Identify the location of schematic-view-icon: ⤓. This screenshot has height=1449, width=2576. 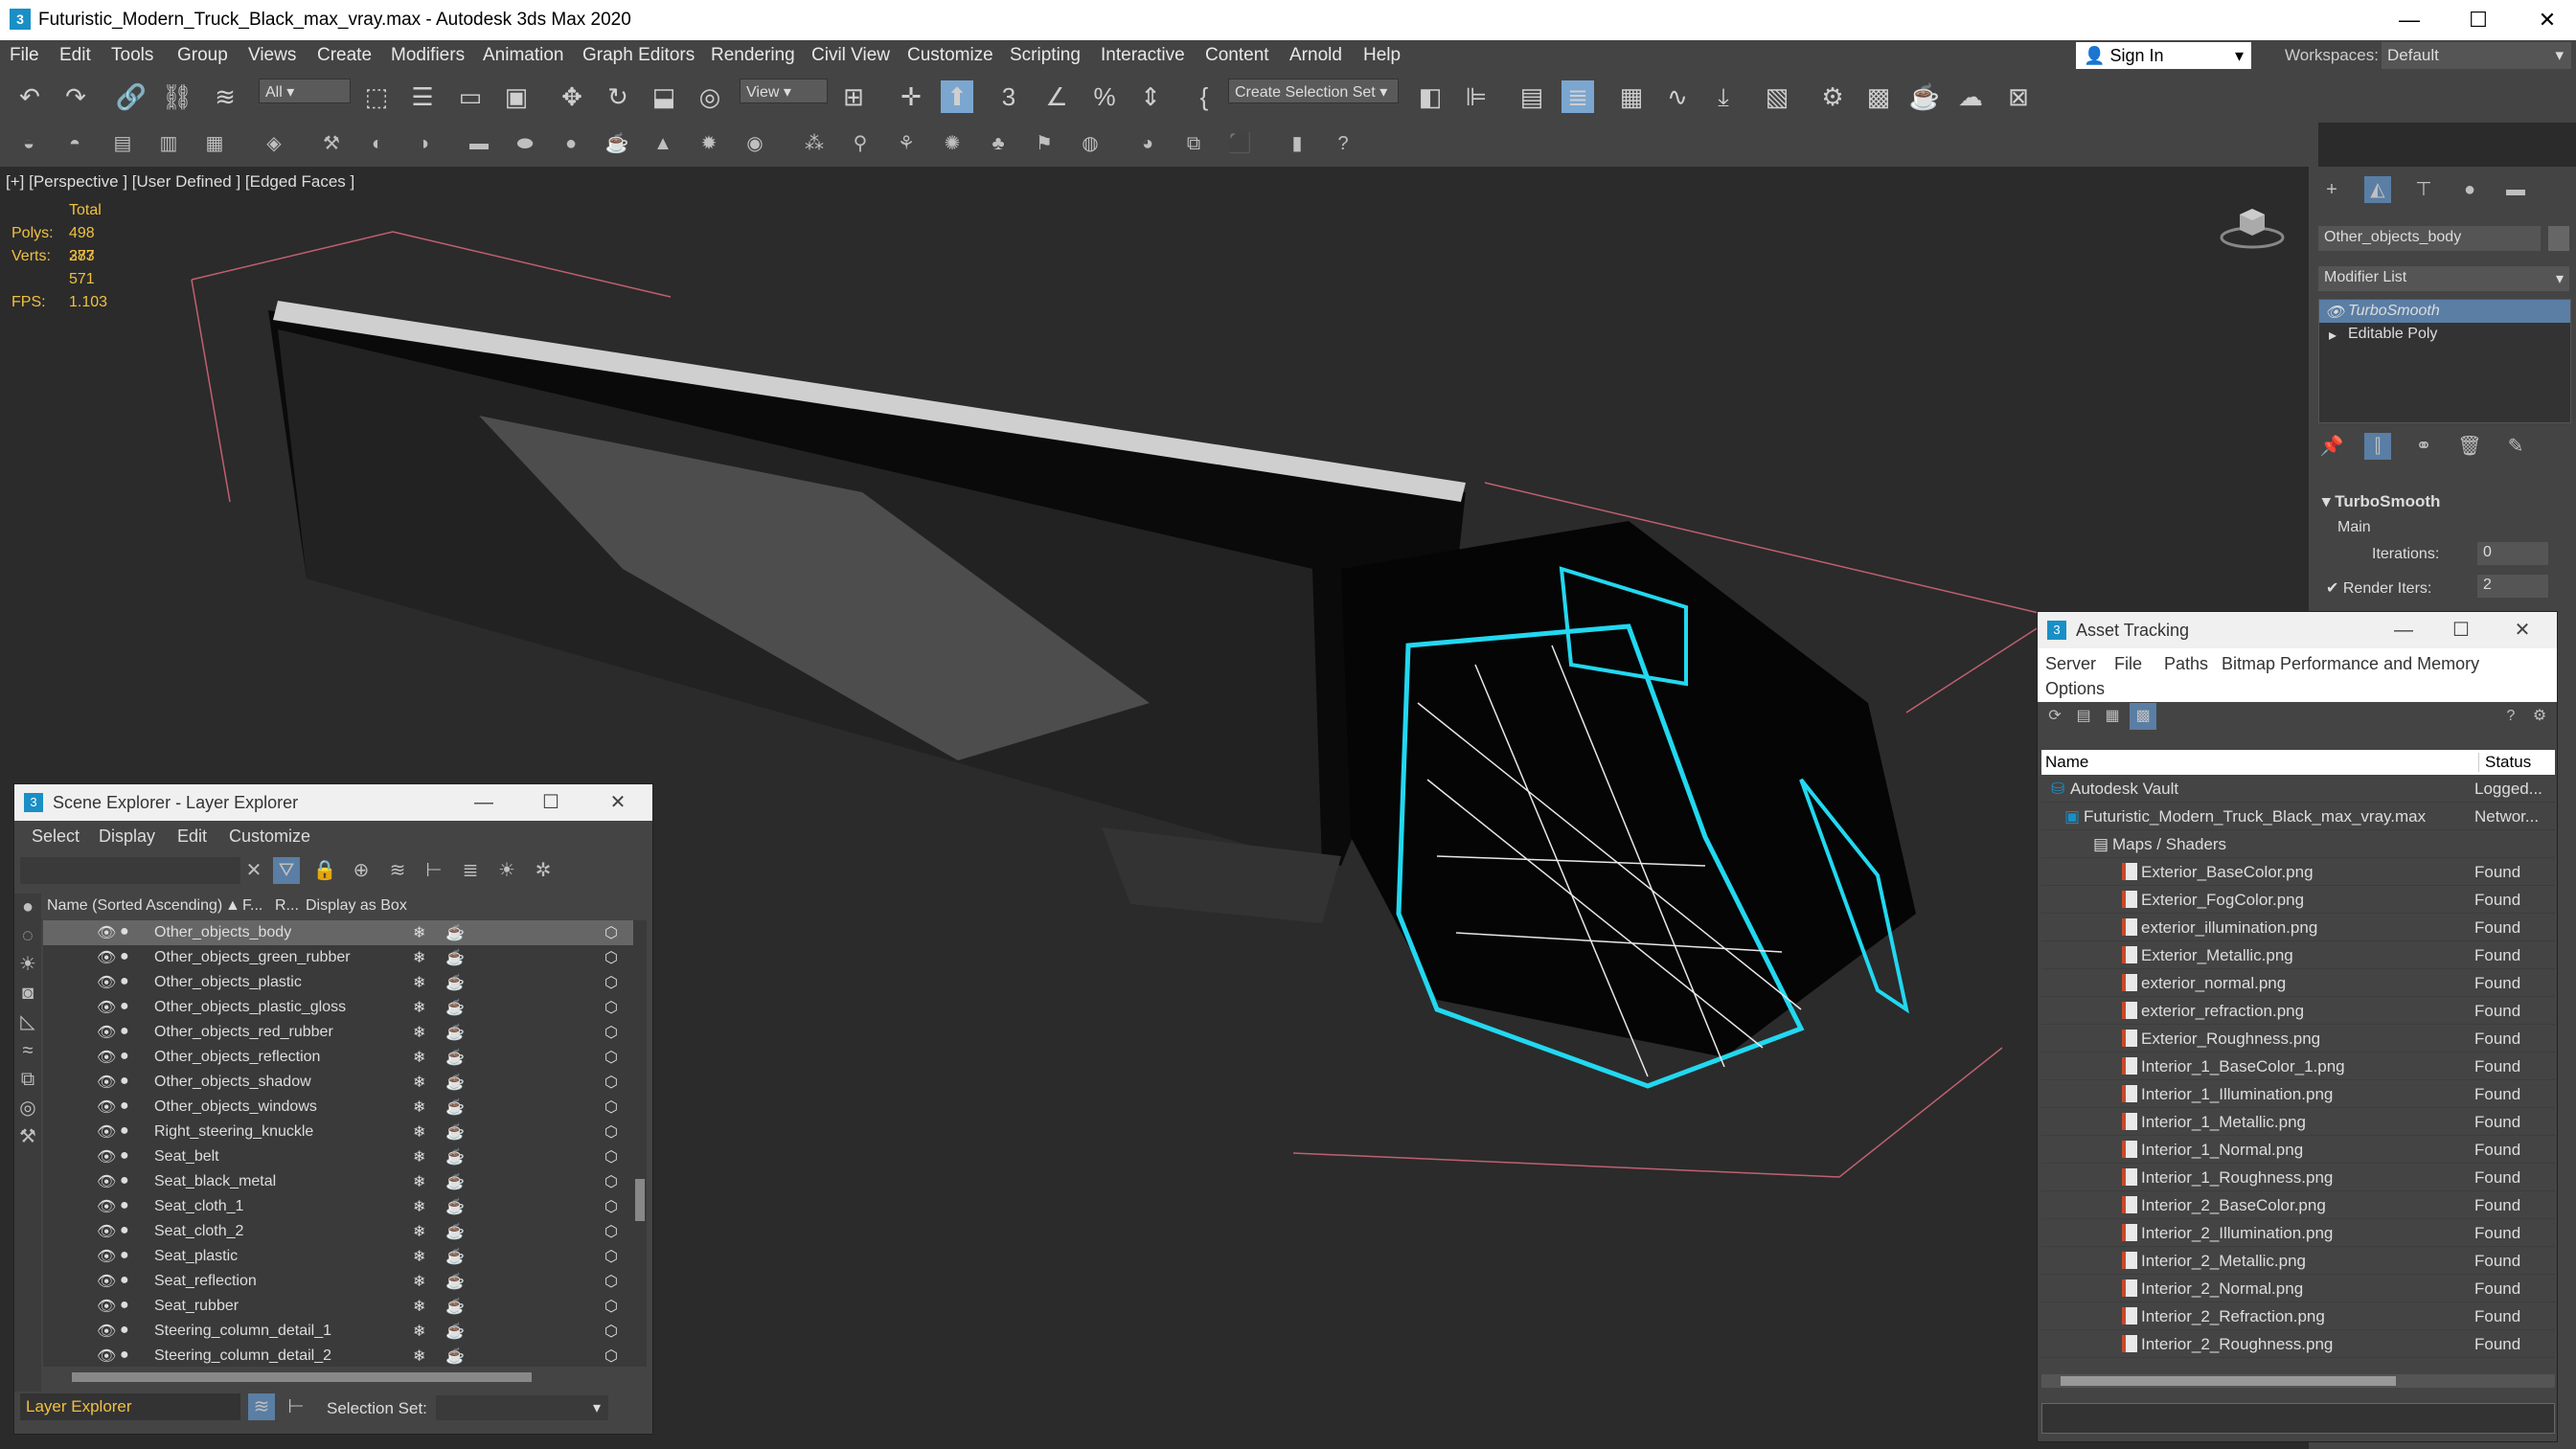
(1724, 96).